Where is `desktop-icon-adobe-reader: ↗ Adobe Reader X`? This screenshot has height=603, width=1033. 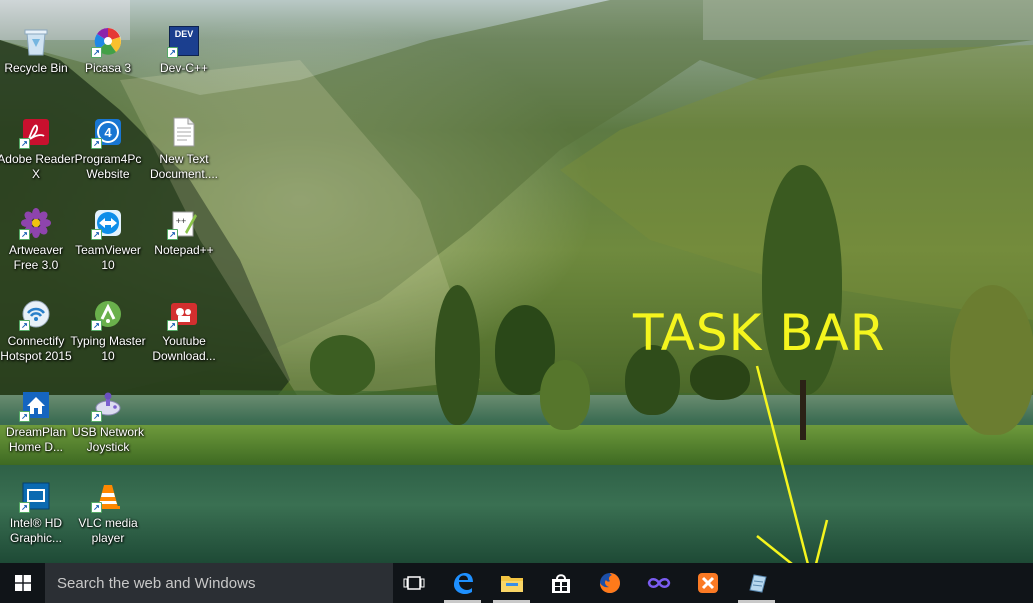 desktop-icon-adobe-reader: ↗ Adobe Reader X is located at coordinates (37, 156).